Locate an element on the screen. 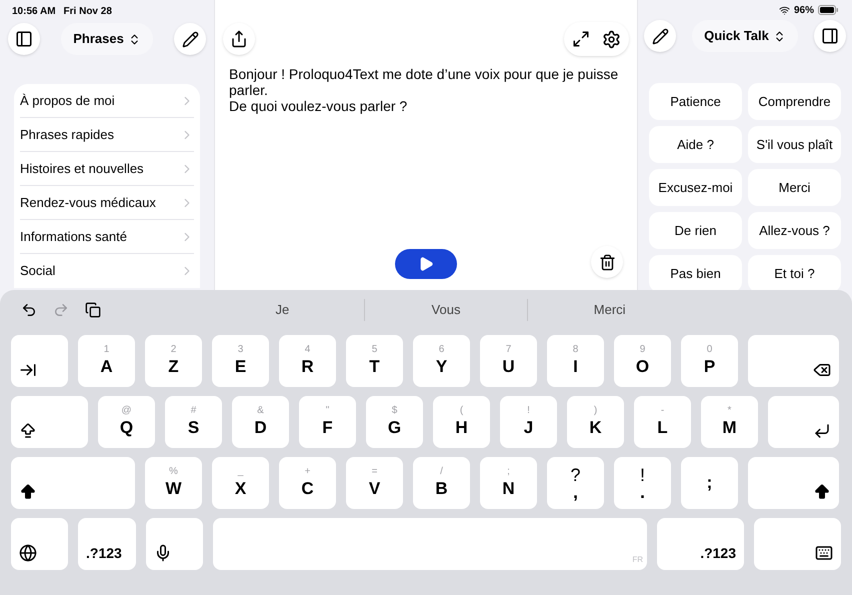 The image size is (852, 595). word-suggestion: Je is located at coordinates (282, 310).